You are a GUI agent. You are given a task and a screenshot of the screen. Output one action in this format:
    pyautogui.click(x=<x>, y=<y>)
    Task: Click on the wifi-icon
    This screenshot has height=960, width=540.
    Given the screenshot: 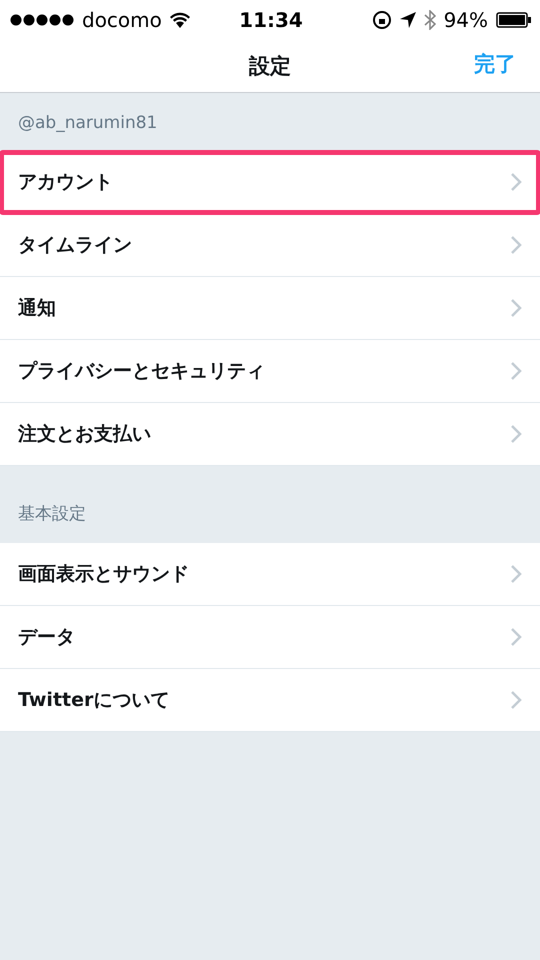 What is the action you would take?
    pyautogui.click(x=180, y=20)
    